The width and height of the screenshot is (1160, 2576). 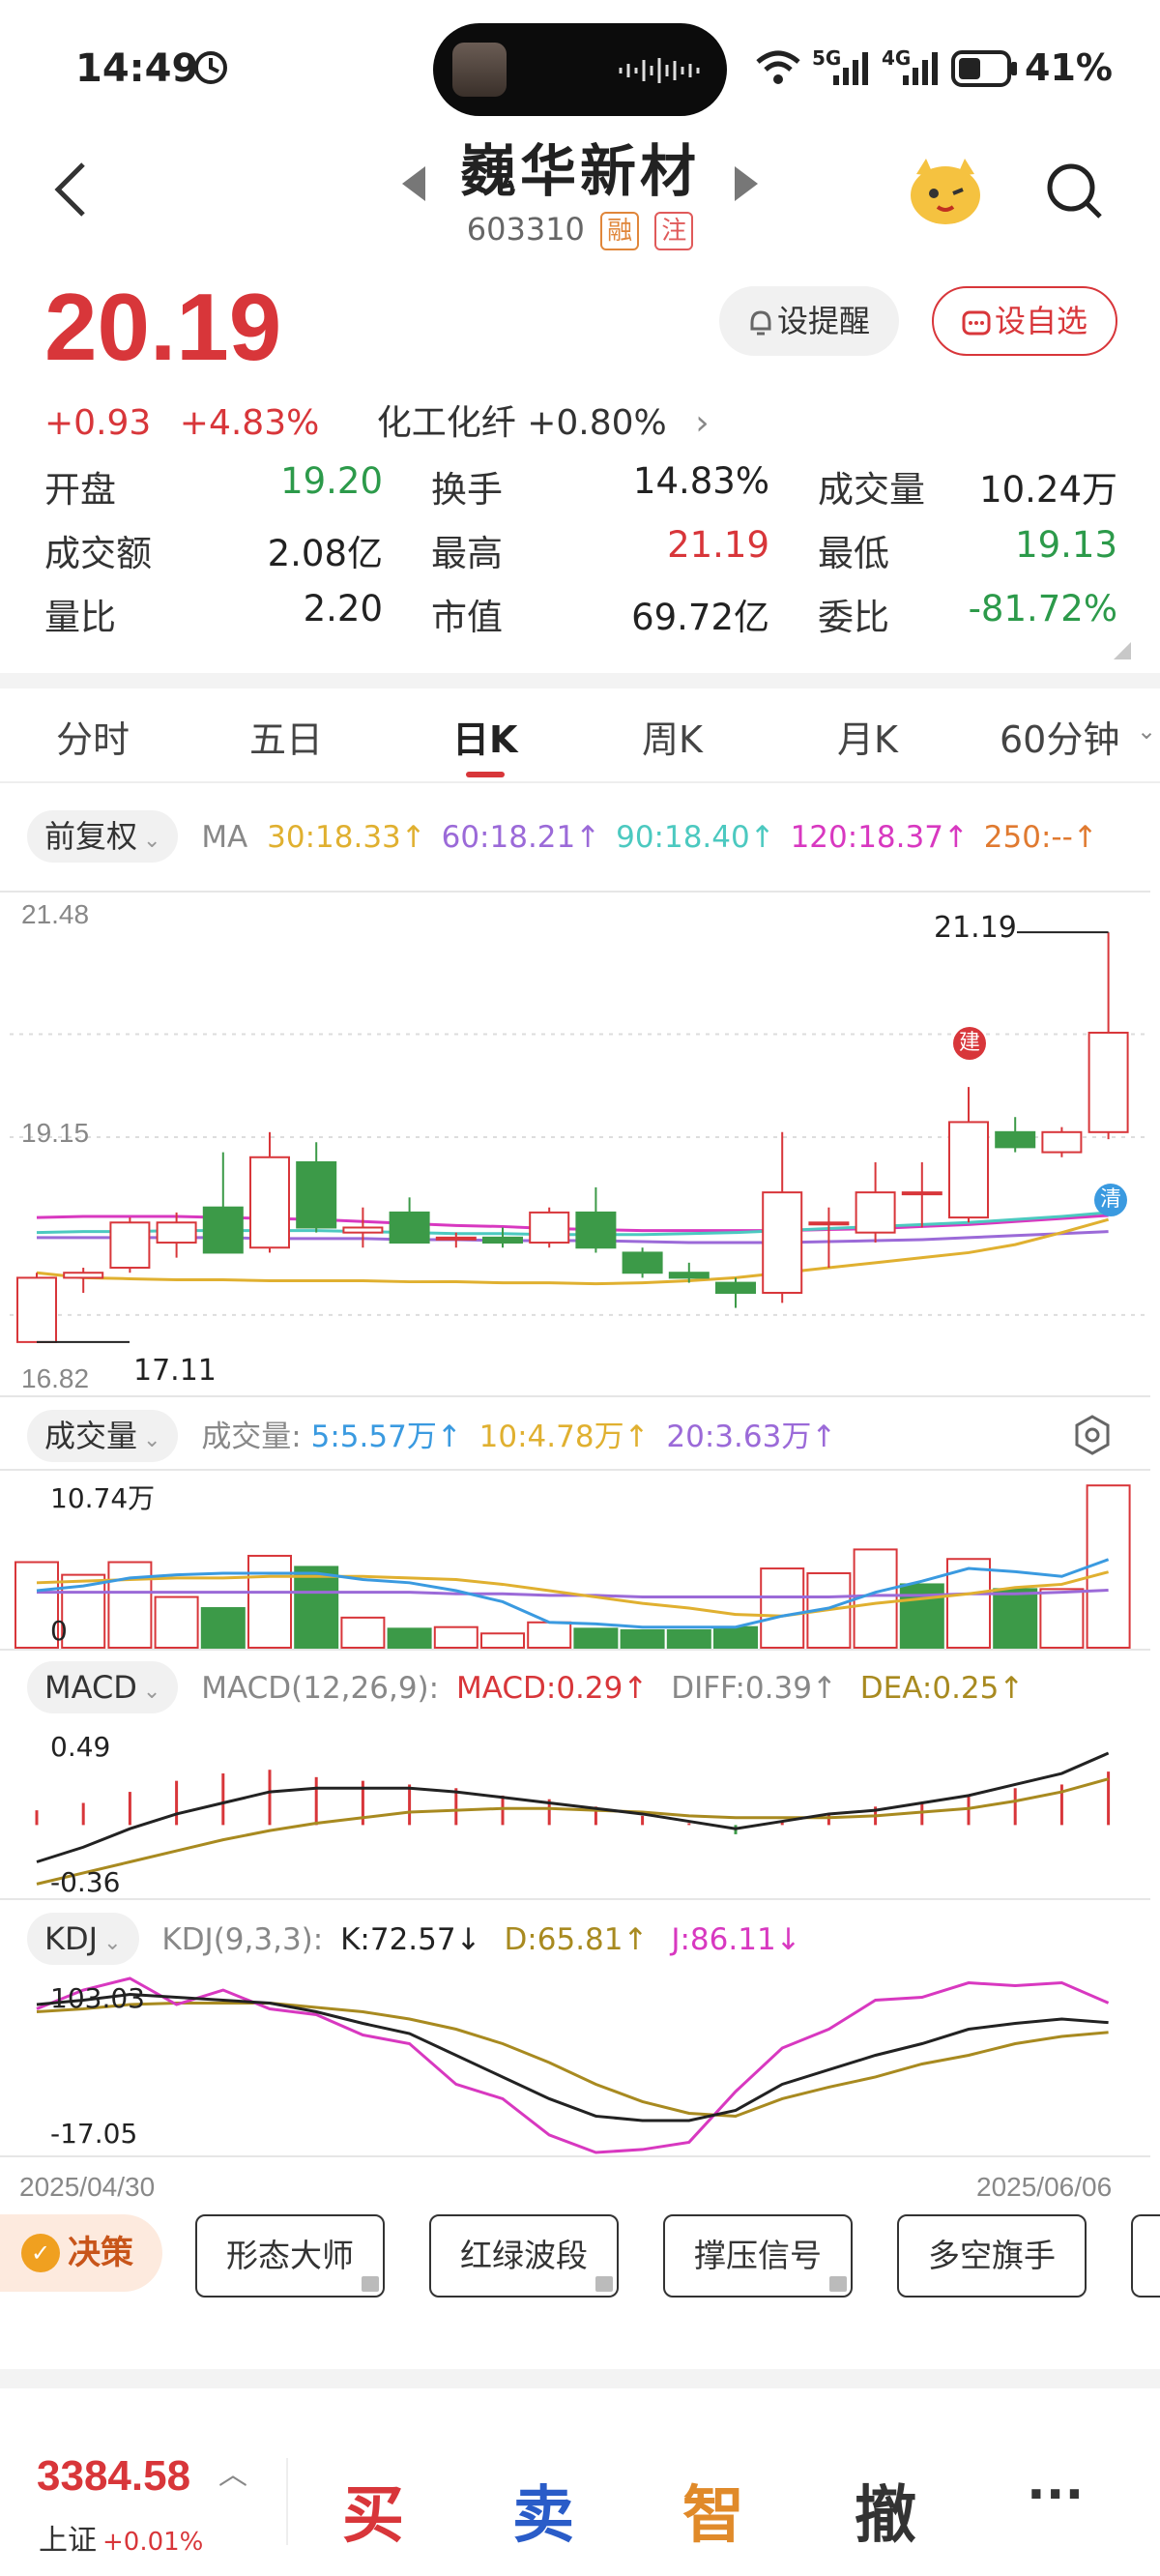 I want to click on index-value: 3384.58, so click(x=114, y=2476).